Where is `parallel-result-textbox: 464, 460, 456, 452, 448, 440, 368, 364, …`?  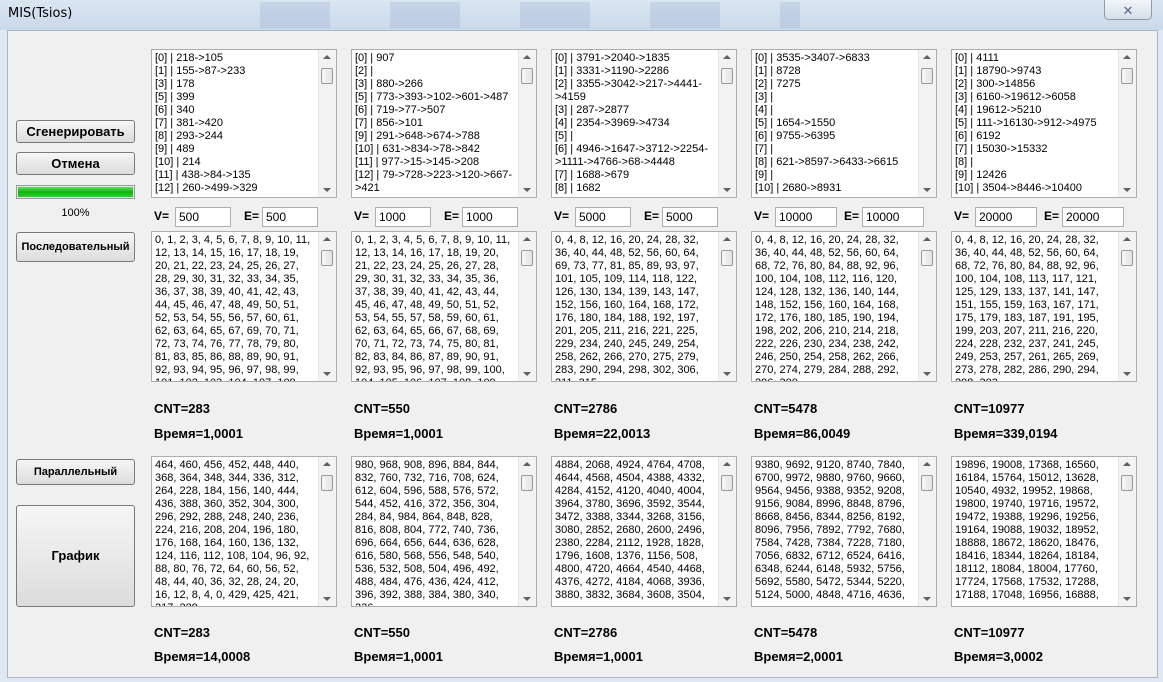 parallel-result-textbox: 464, 460, 456, 452, 448, 440, 368, 364, … is located at coordinates (244, 531).